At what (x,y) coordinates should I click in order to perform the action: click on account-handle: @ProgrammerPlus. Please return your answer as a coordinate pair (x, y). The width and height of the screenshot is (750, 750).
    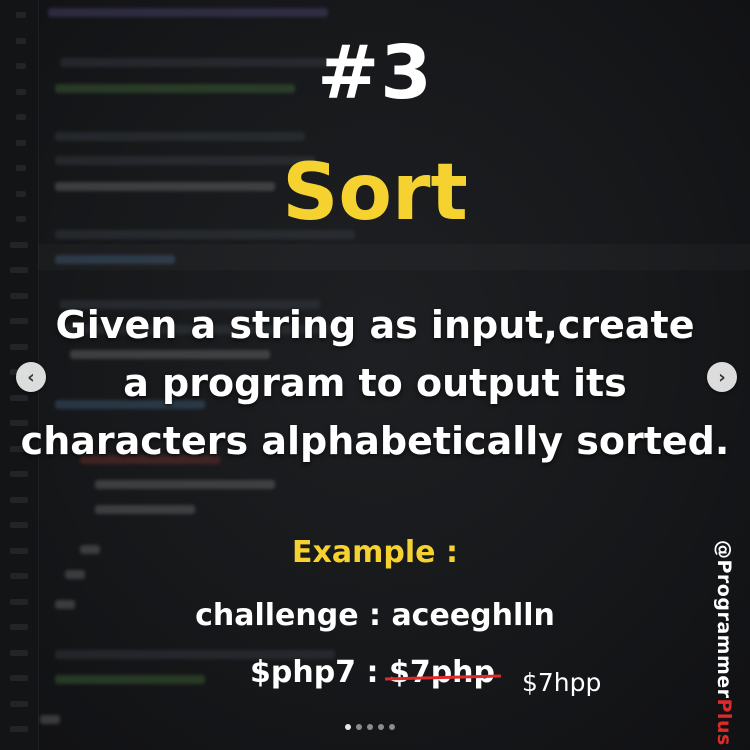
    Looking at the image, I should click on (724, 643).